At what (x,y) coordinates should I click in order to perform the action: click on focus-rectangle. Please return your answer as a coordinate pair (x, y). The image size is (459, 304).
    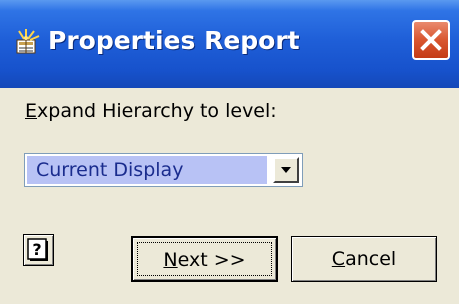
    Looking at the image, I should click on (204, 259).